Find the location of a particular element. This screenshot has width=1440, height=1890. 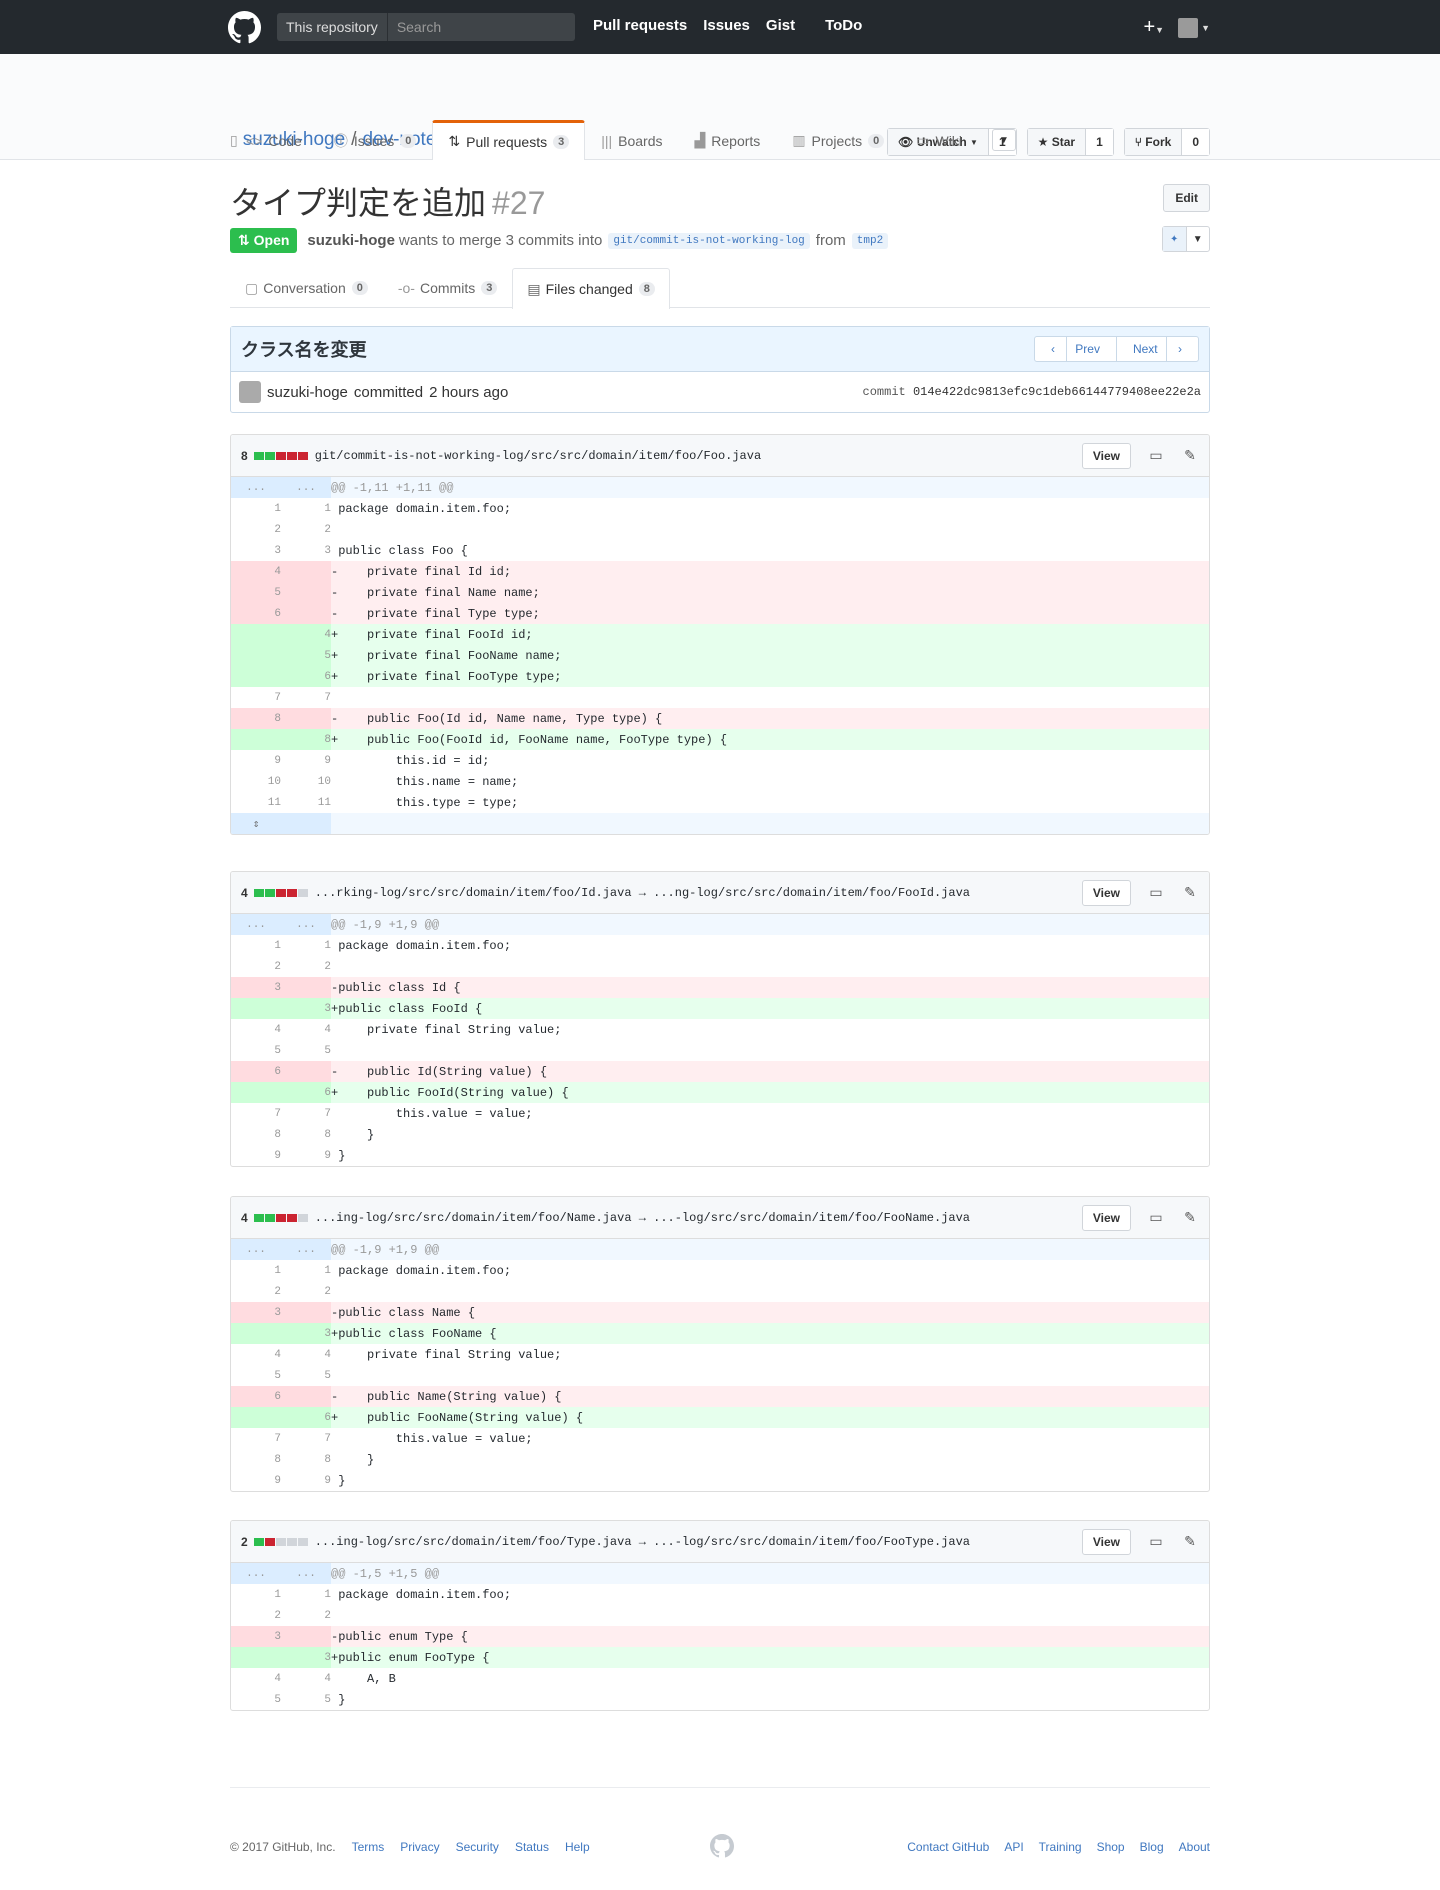

footer-link-training: Training is located at coordinates (1060, 1847).